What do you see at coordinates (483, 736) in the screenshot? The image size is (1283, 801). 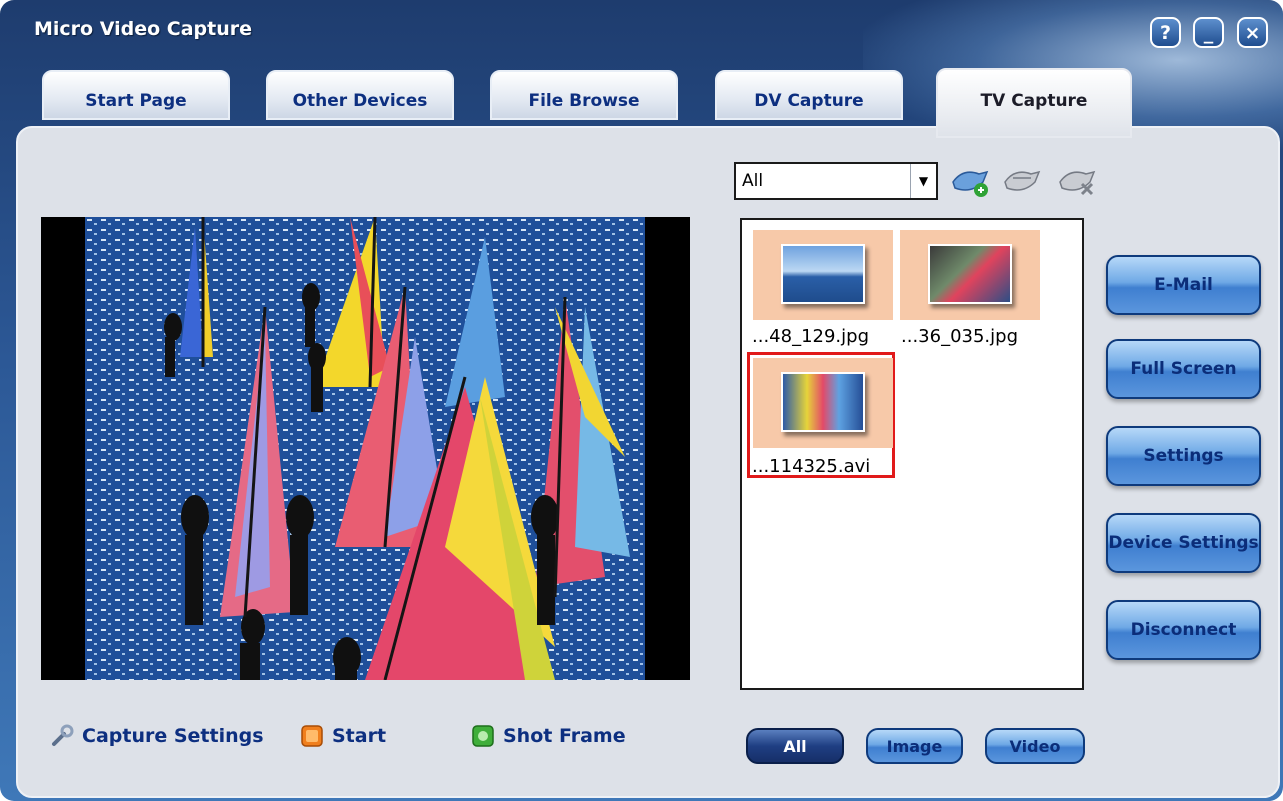 I see `camera-icon` at bounding box center [483, 736].